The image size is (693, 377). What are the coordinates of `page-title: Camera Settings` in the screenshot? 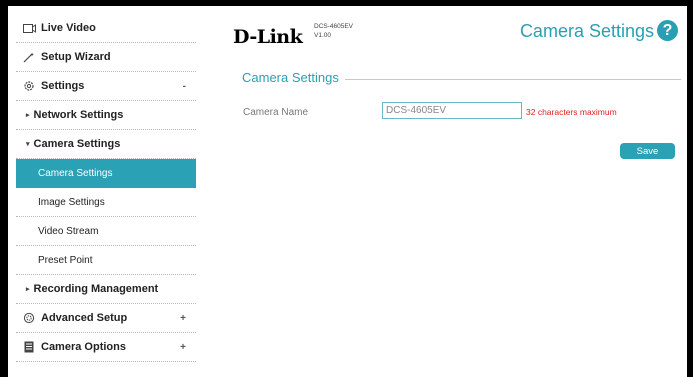 It's located at (586, 31).